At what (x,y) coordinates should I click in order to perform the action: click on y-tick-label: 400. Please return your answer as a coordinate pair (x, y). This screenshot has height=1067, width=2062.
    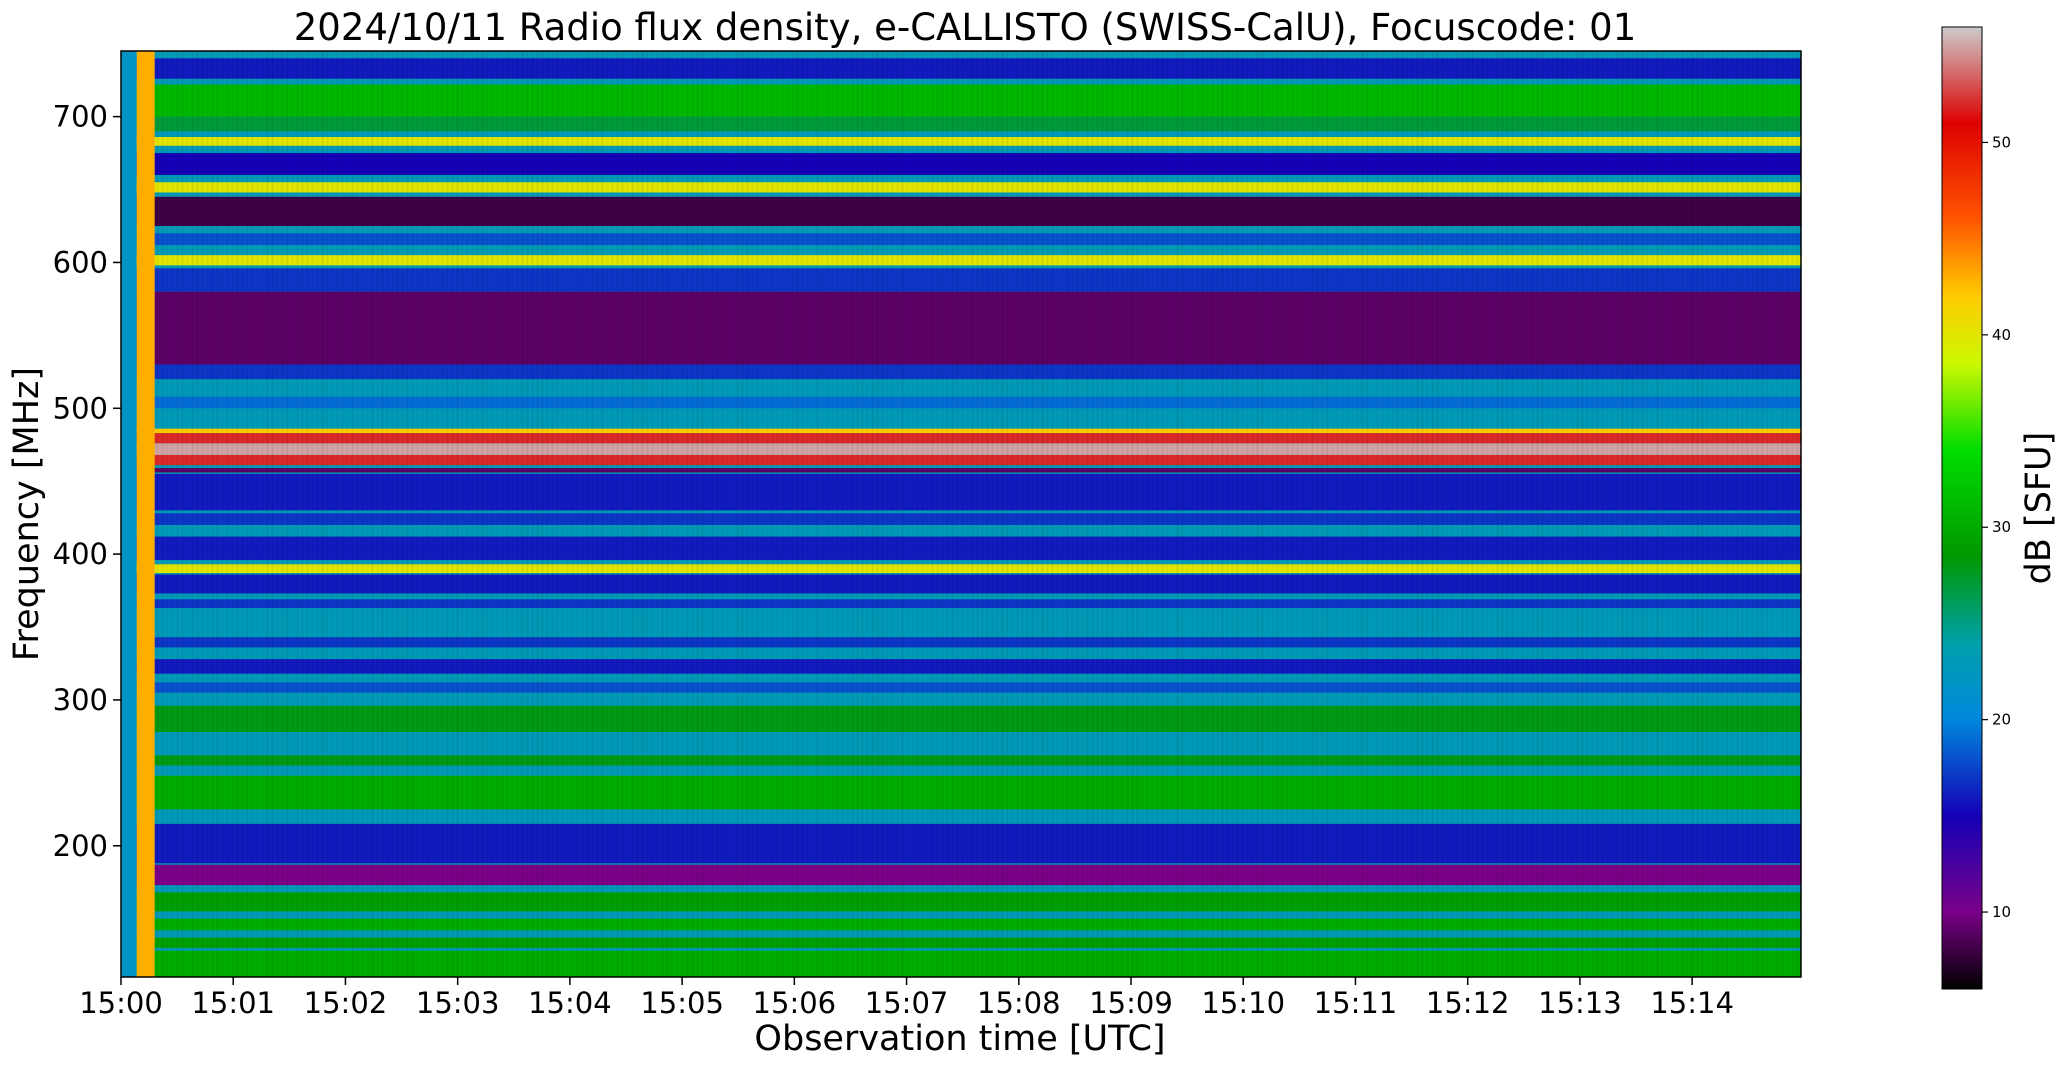
    Looking at the image, I should click on (80, 554).